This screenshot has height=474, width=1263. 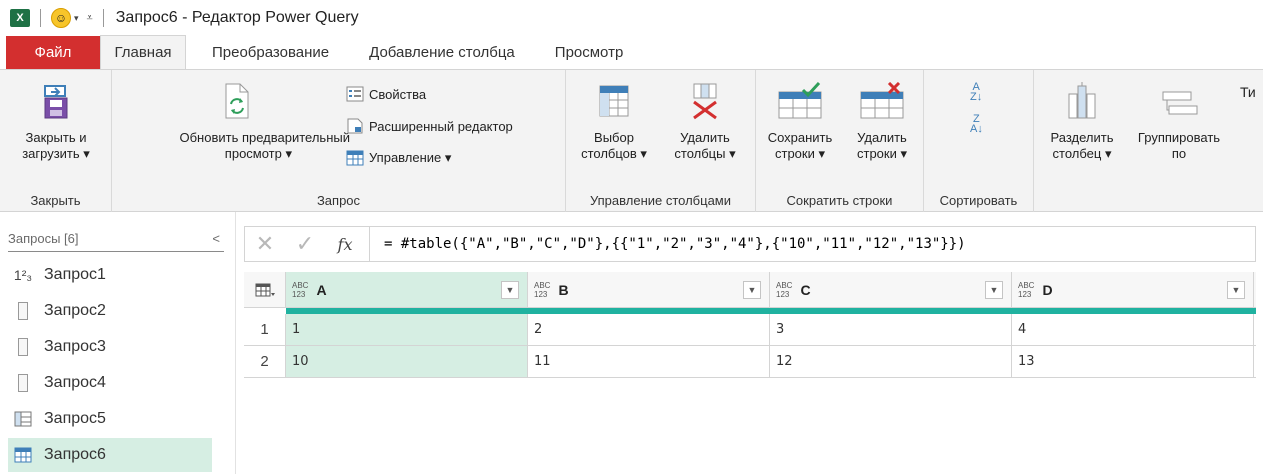 I want to click on table-cell: 12, so click(x=891, y=361).